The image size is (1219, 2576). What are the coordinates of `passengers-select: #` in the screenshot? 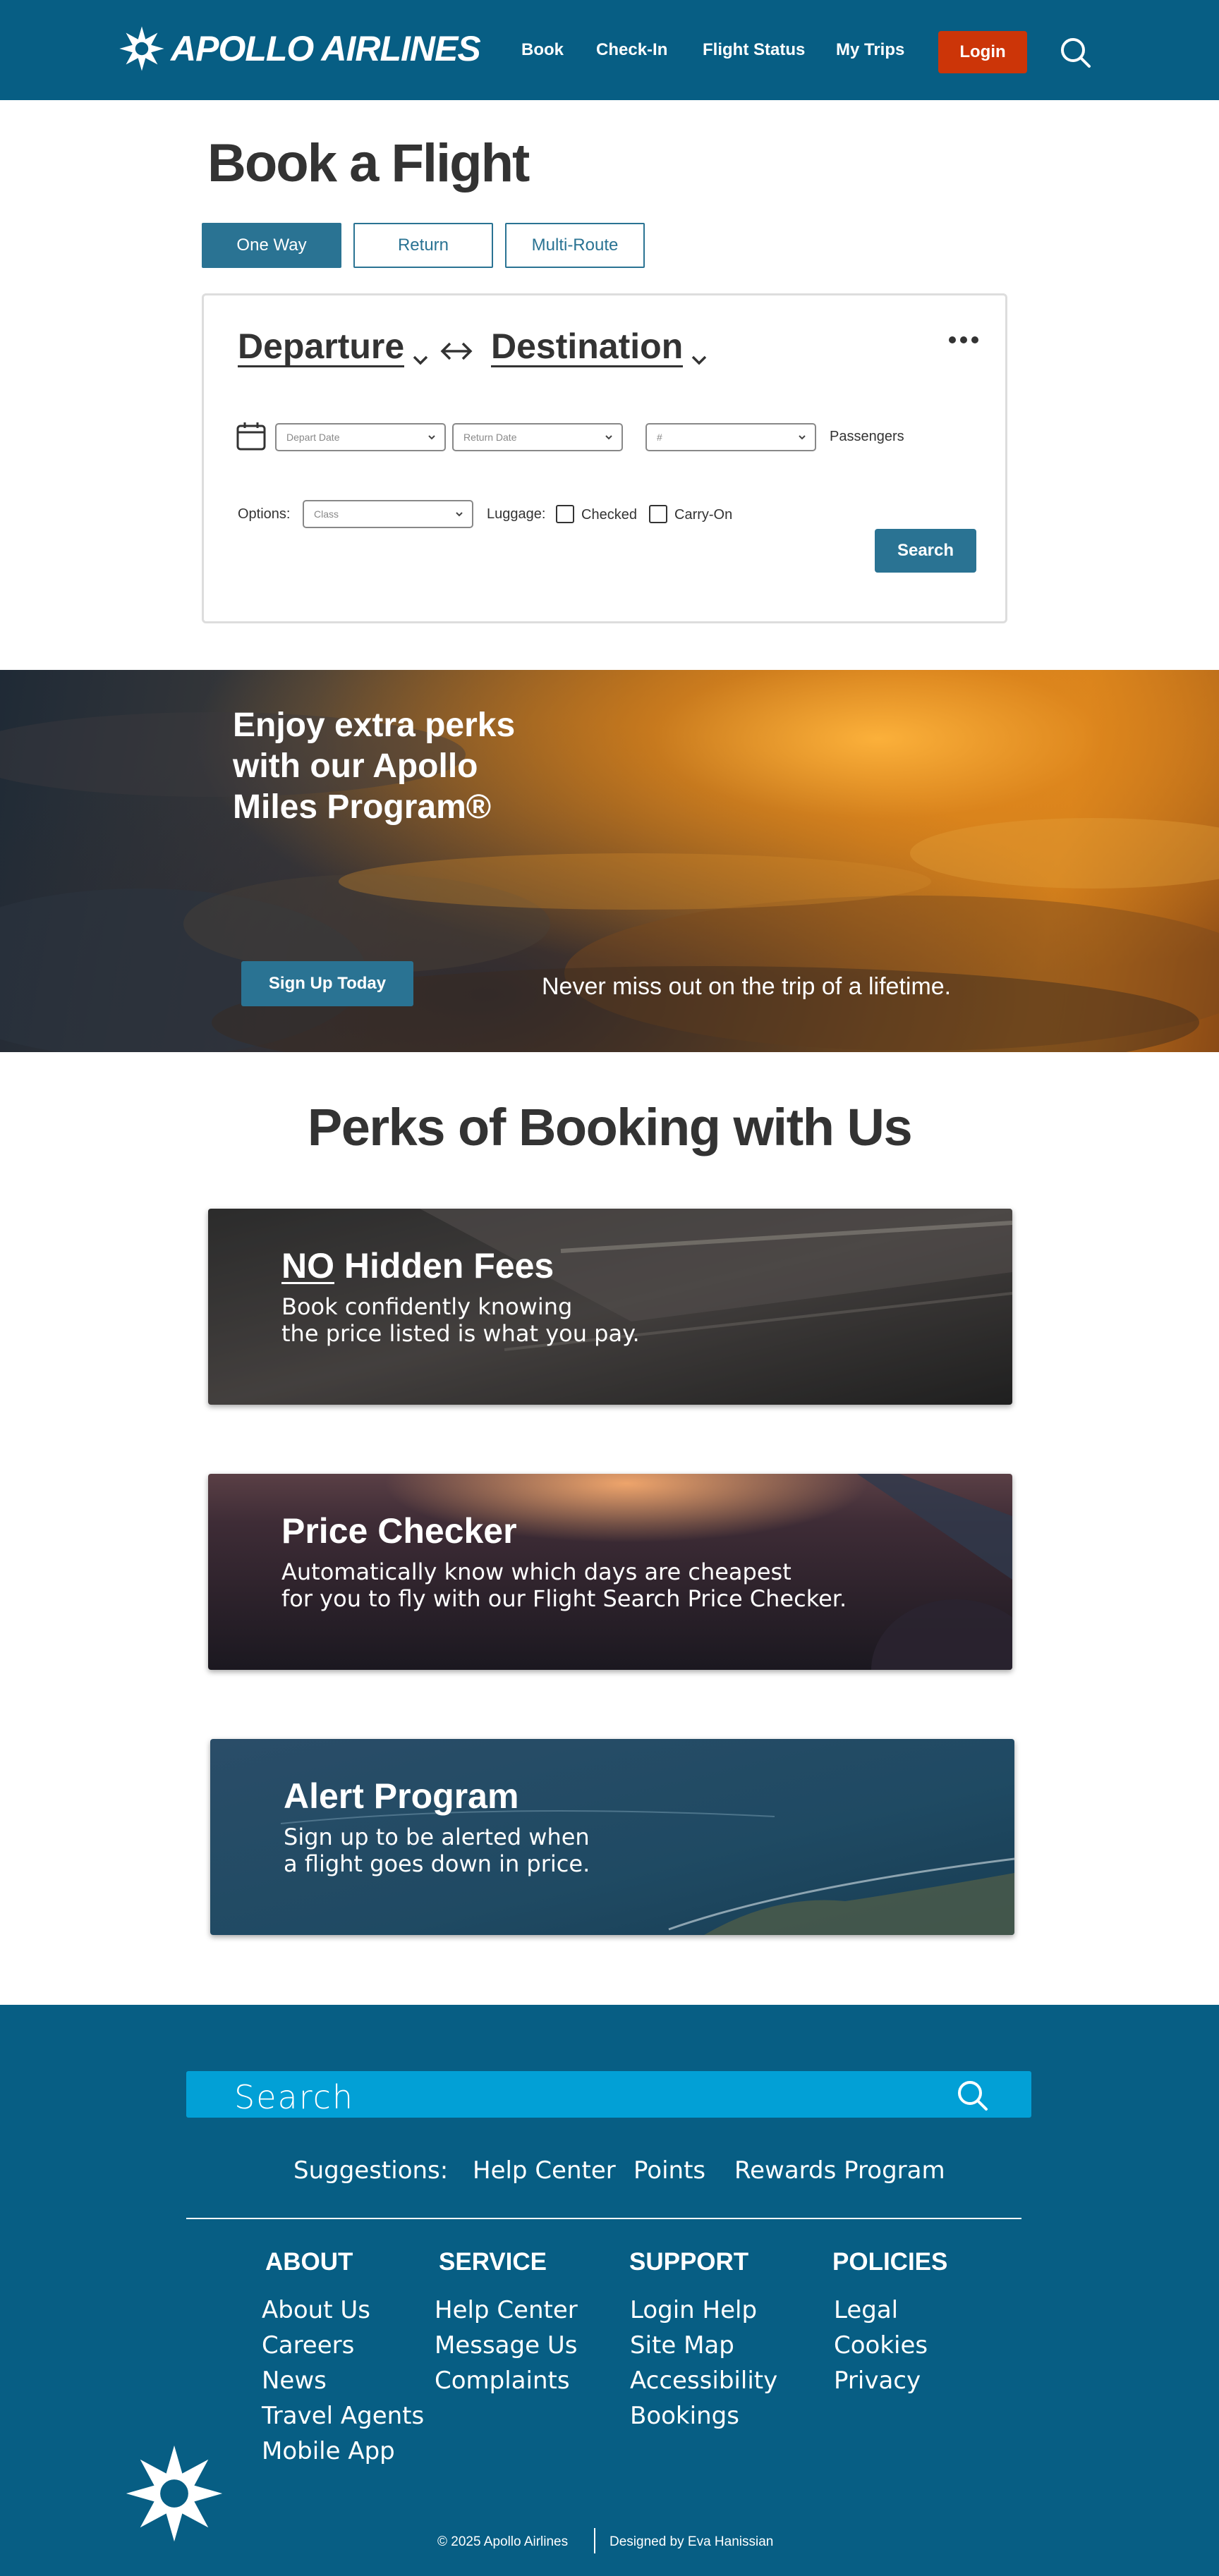 It's located at (730, 437).